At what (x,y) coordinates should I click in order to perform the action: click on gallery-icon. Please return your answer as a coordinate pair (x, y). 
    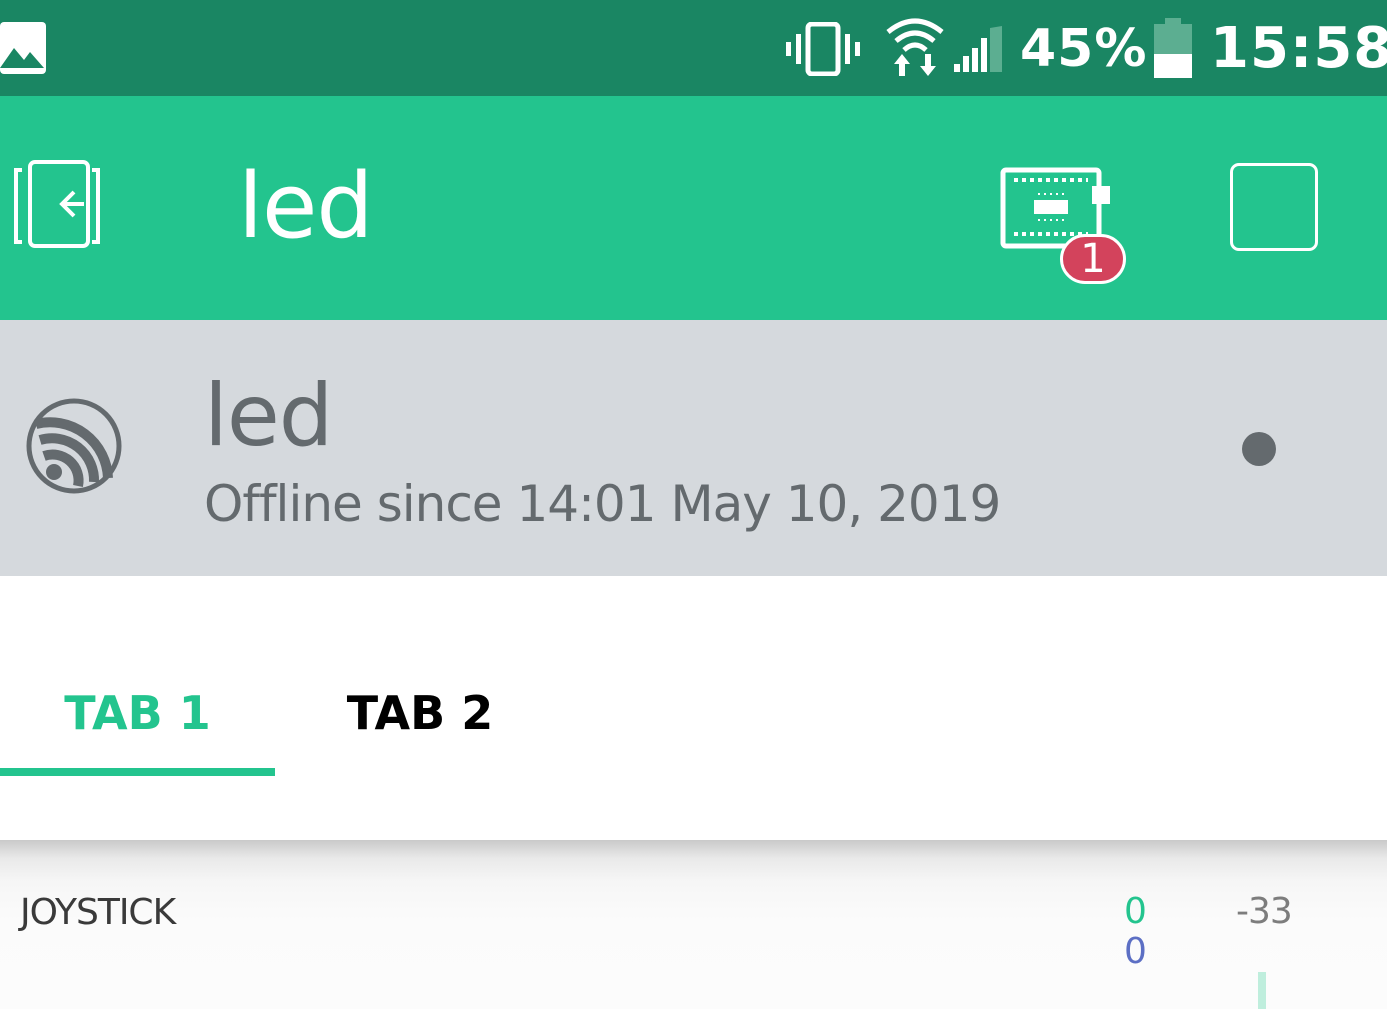
    Looking at the image, I should click on (23, 48).